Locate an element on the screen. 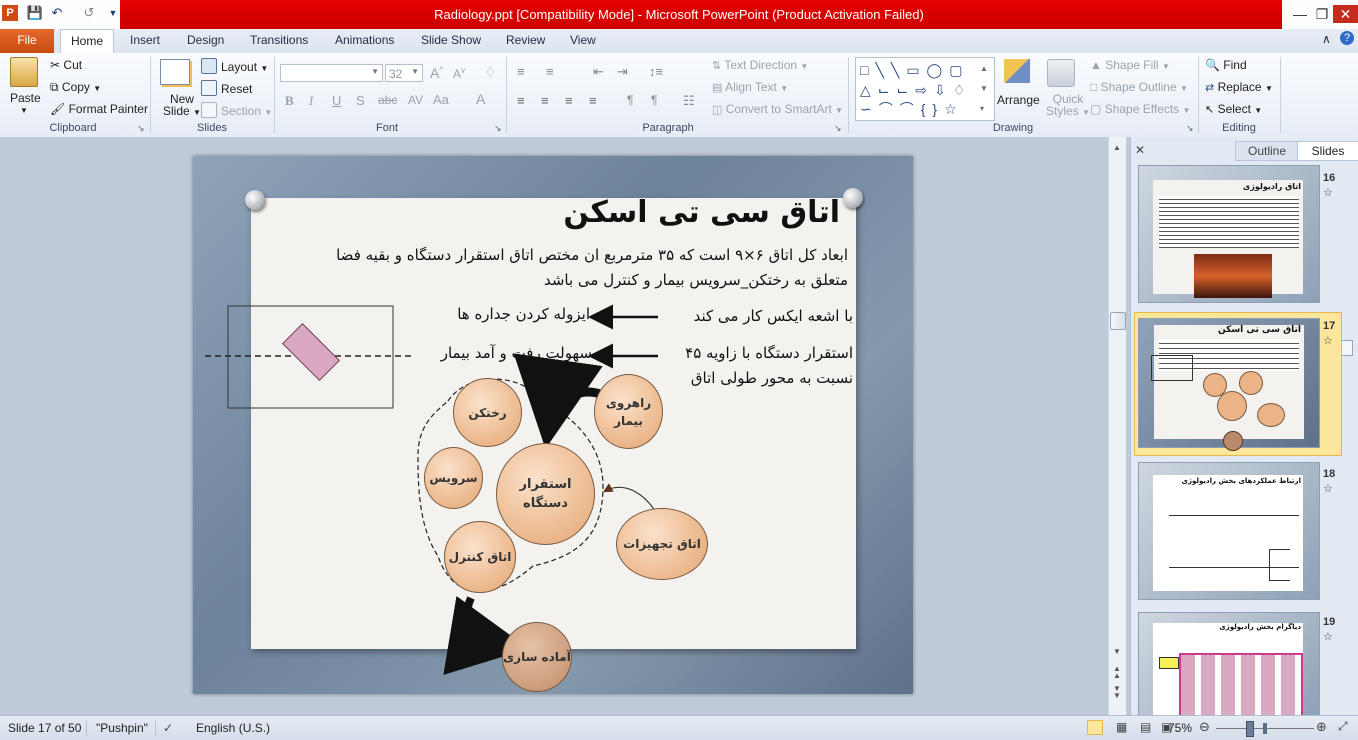 The width and height of the screenshot is (1358, 740). bullets-icon: ≡ is located at coordinates (521, 71).